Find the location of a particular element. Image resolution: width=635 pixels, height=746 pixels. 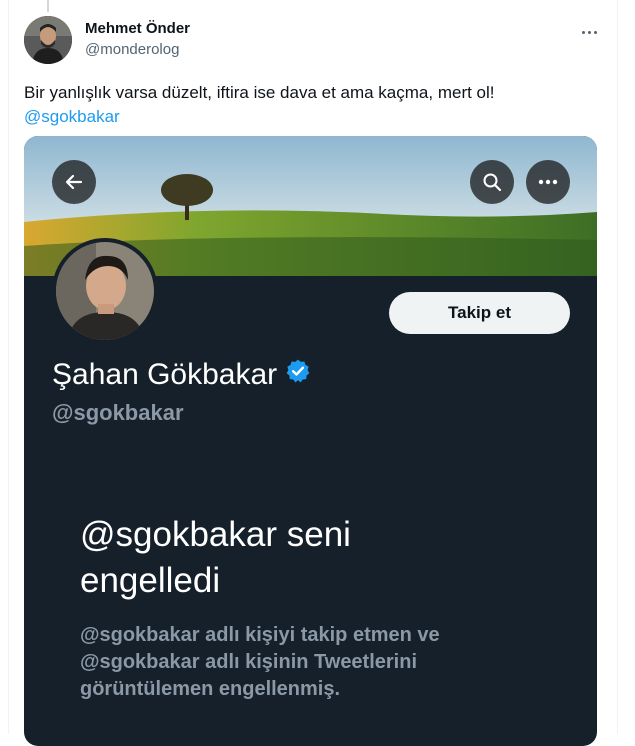

profile-more-button is located at coordinates (548, 182).